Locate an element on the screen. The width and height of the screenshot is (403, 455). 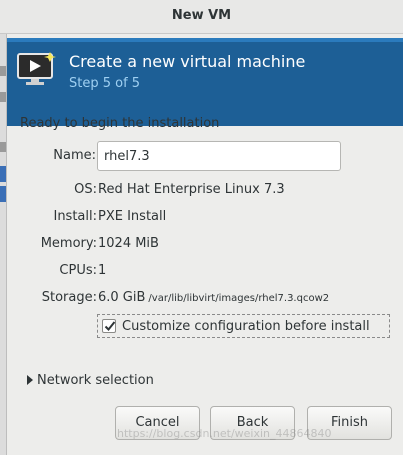
checkmark-icon is located at coordinates (110, 326).